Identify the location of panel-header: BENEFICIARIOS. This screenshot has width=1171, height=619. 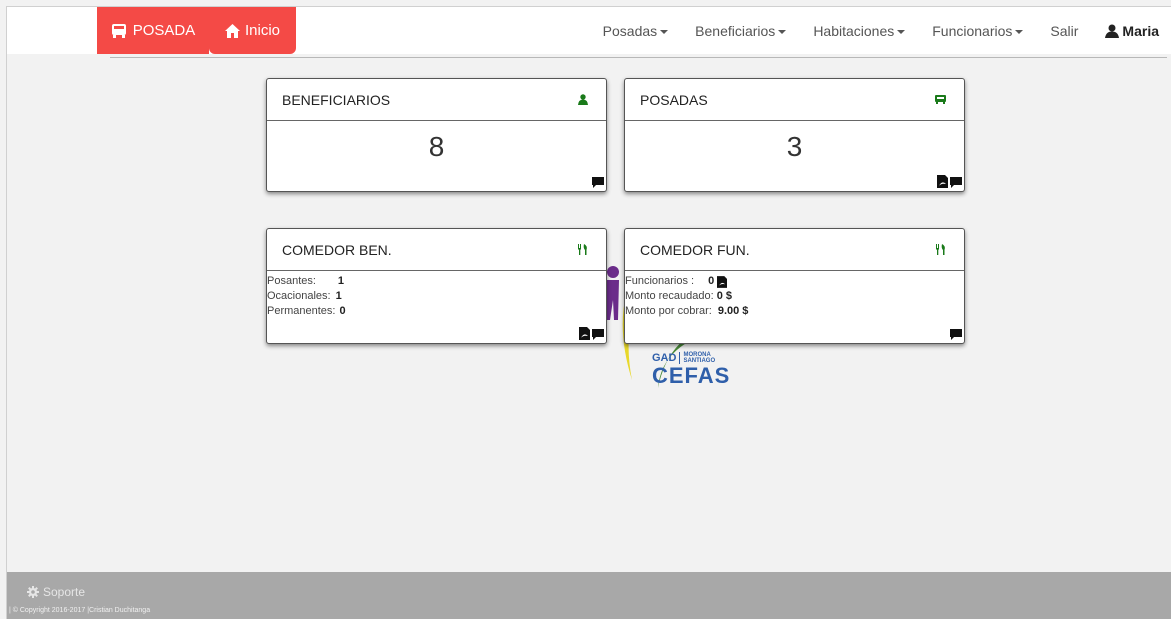
(436, 100).